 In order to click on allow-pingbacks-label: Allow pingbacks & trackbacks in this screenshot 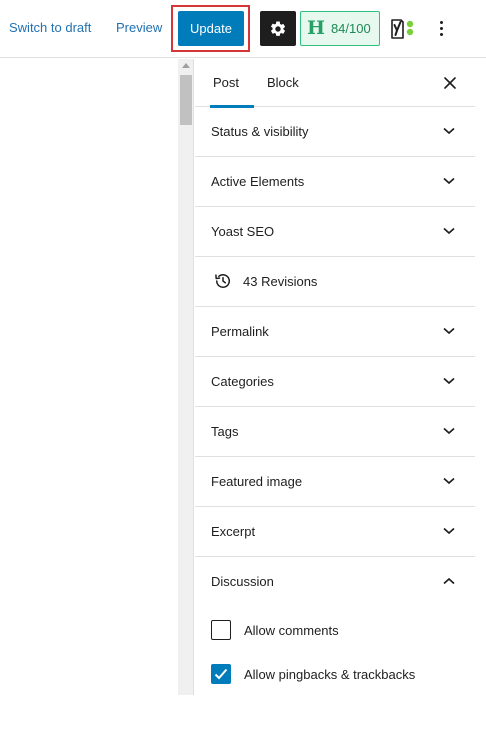, I will do `click(330, 674)`.